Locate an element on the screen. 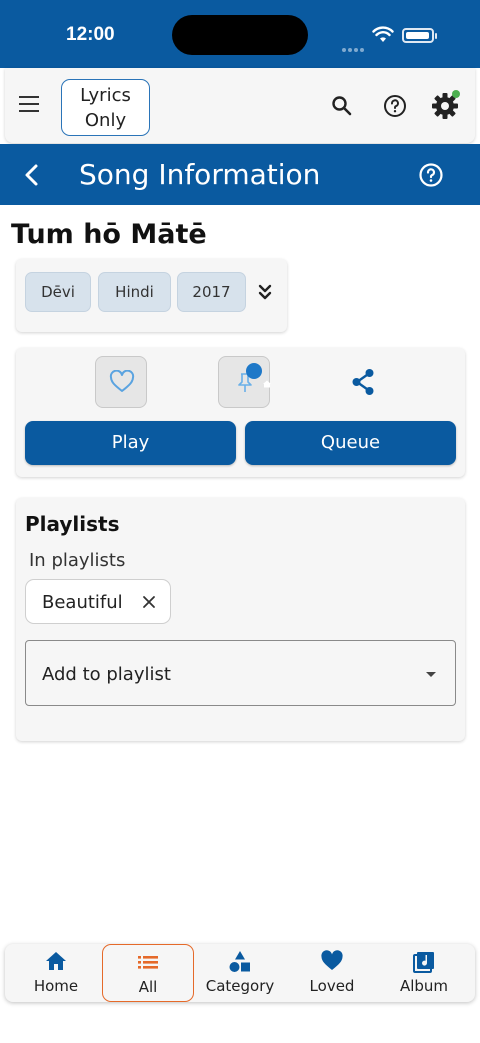 Image resolution: width=480 pixels, height=1043 pixels. song-tags-card: Dēvi Hindi 2017 is located at coordinates (151, 295).